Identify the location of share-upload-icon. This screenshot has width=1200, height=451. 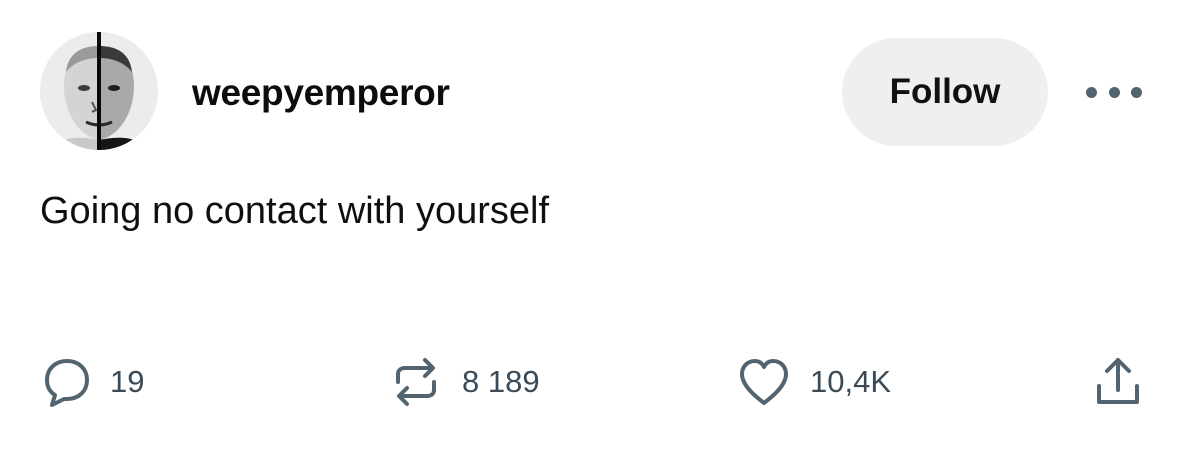
(1118, 381).